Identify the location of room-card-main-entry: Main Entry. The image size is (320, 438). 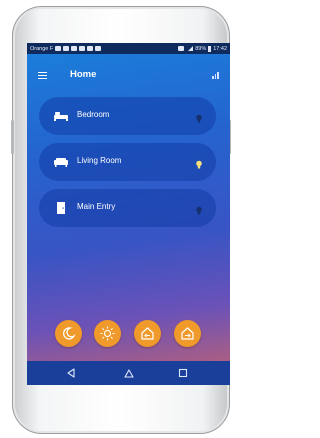
(127, 208).